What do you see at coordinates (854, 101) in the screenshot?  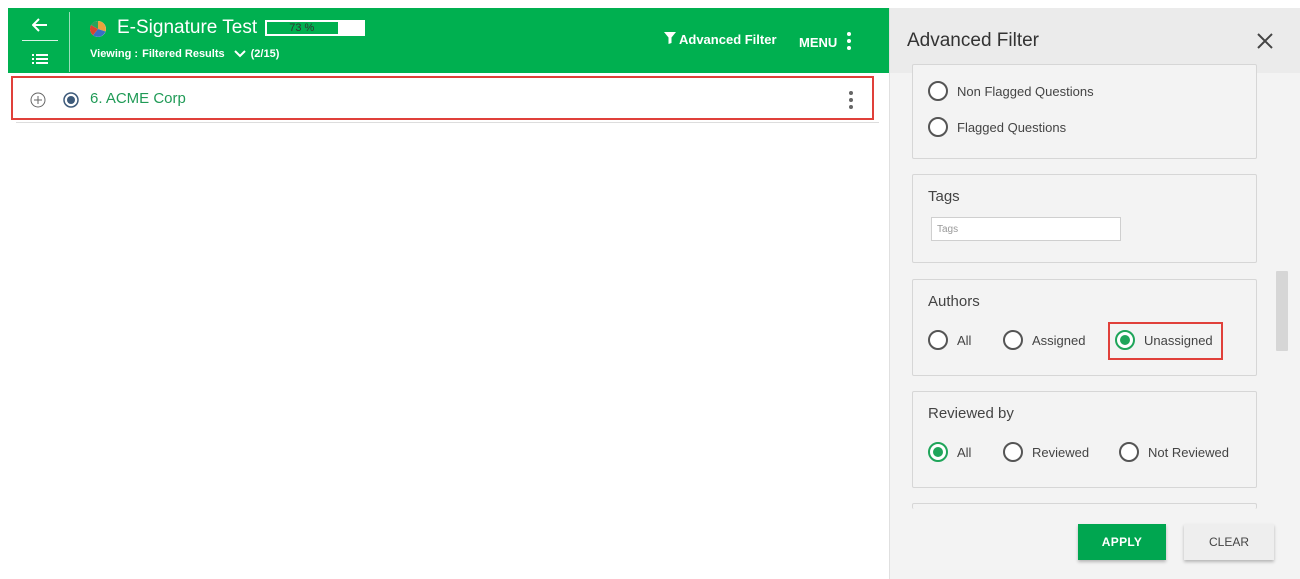 I see `row-kebab-icon` at bounding box center [854, 101].